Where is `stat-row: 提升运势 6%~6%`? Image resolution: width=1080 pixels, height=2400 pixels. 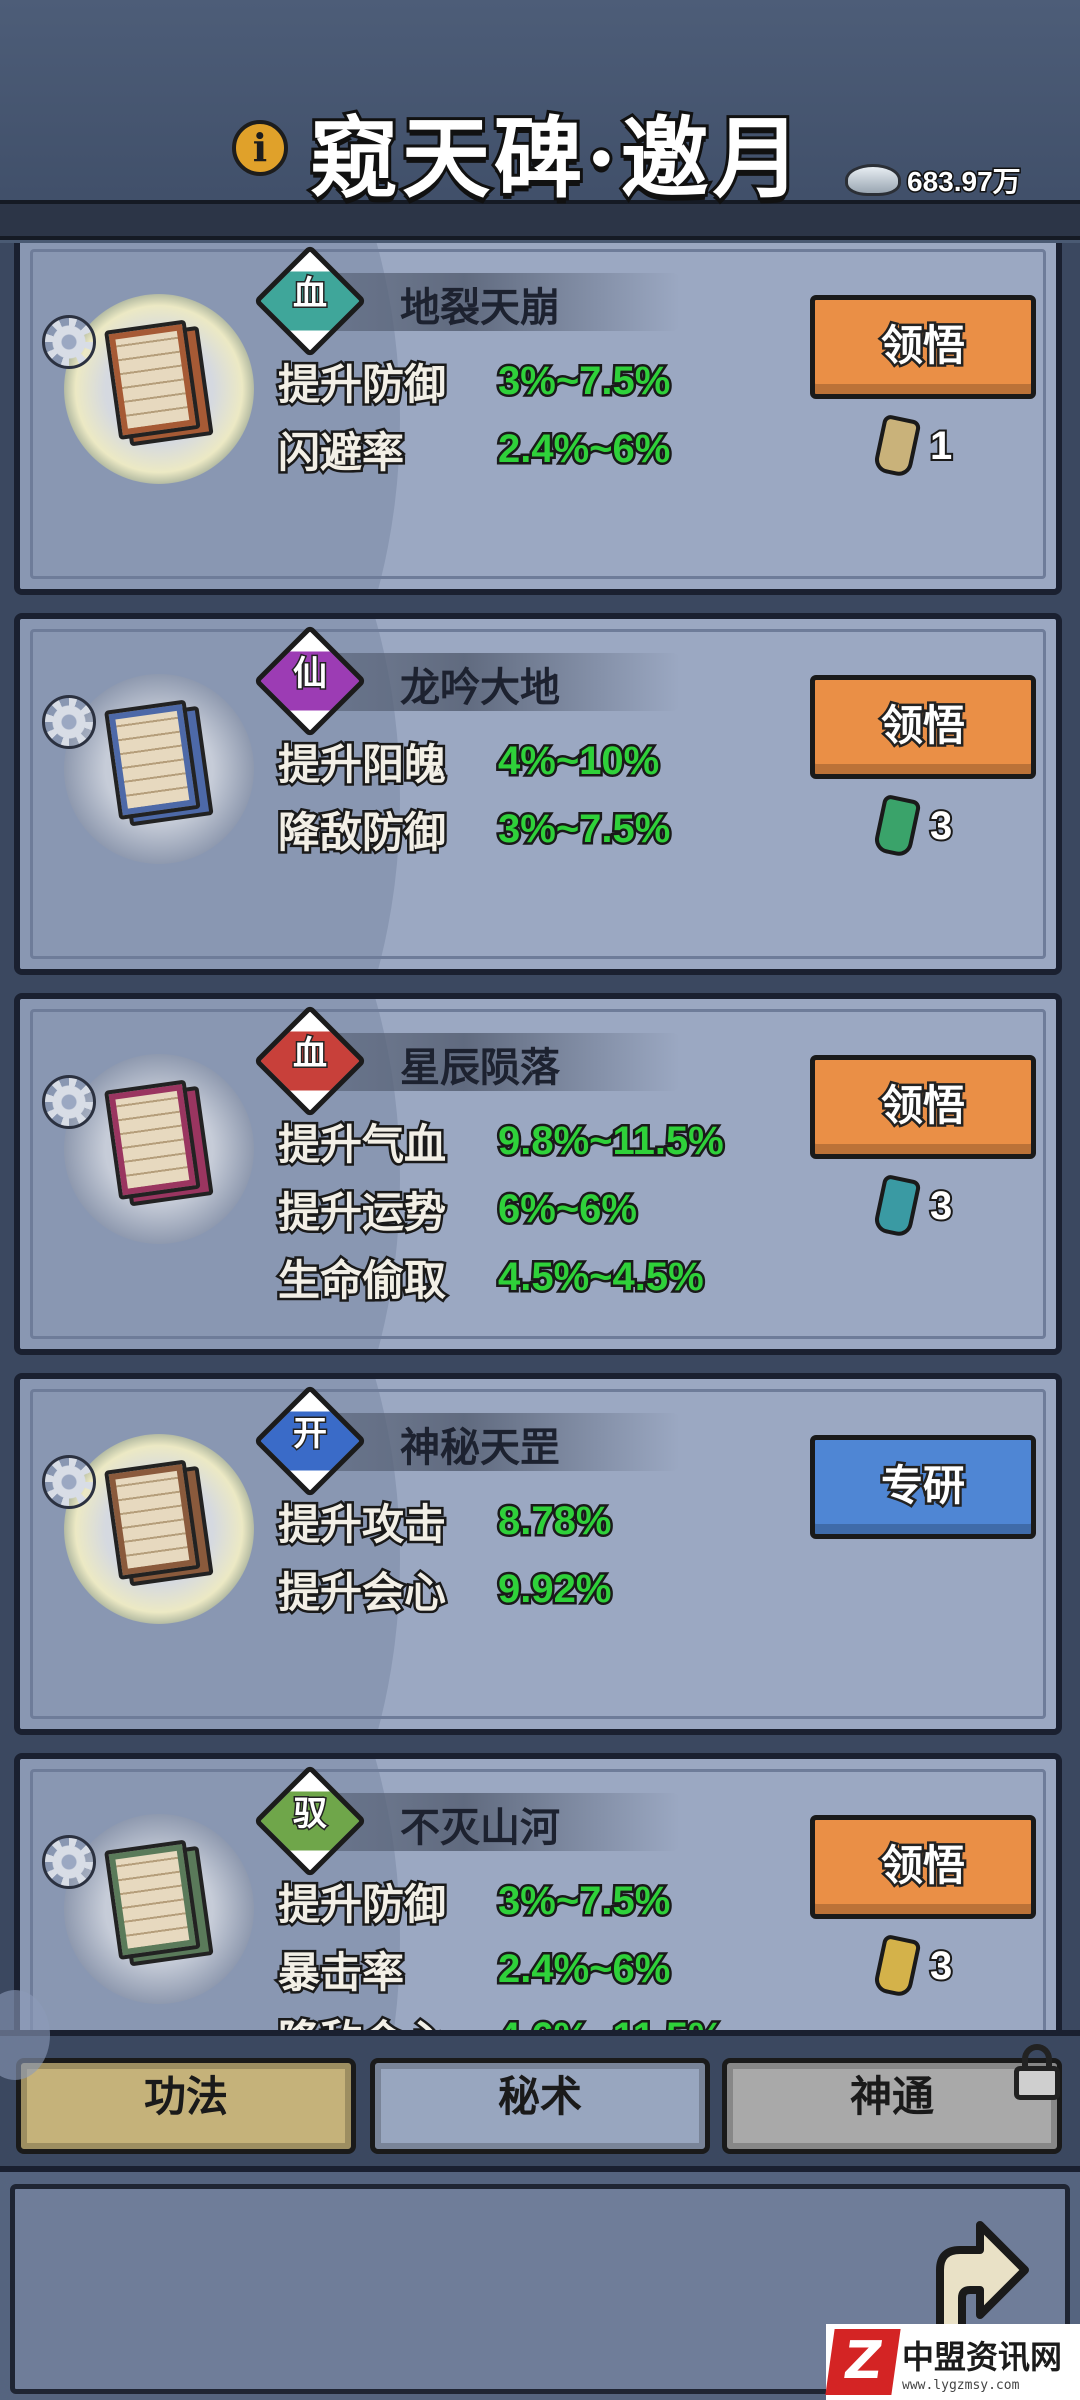
stat-row: 提升运势 6%~6% is located at coordinates (500, 1209).